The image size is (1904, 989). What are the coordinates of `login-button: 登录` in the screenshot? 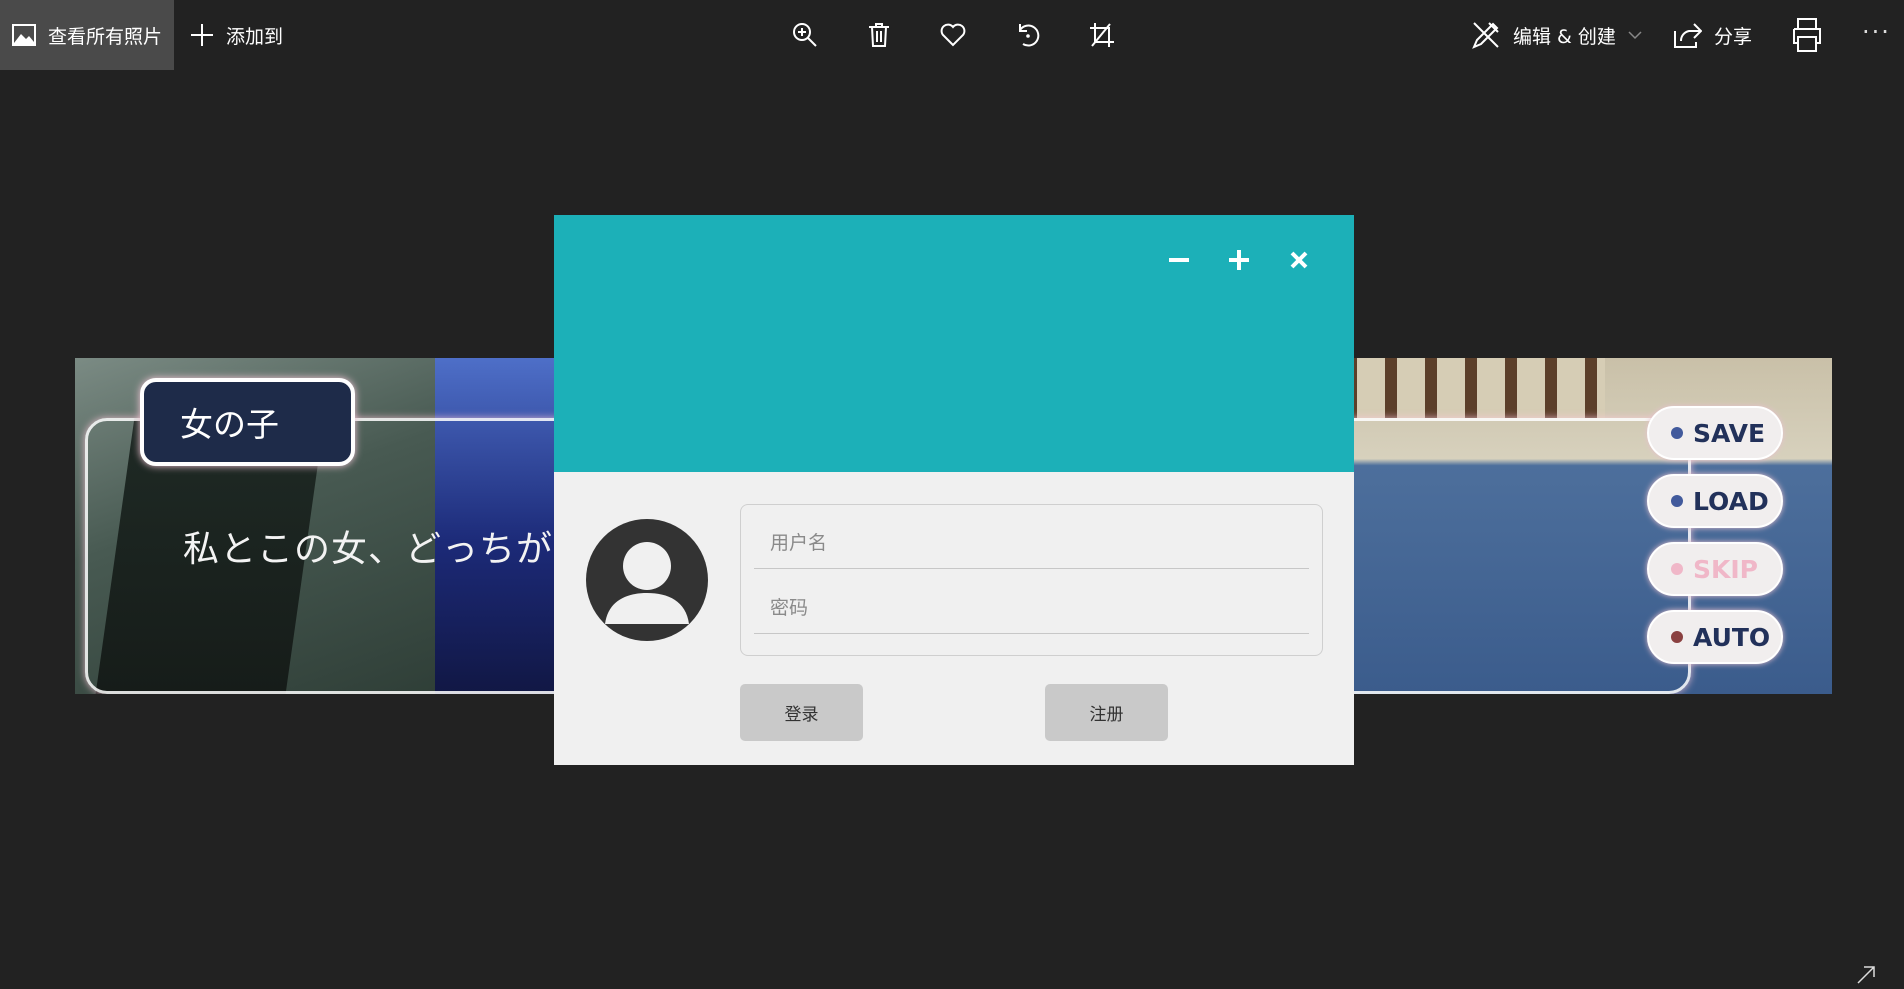 It's located at (801, 712).